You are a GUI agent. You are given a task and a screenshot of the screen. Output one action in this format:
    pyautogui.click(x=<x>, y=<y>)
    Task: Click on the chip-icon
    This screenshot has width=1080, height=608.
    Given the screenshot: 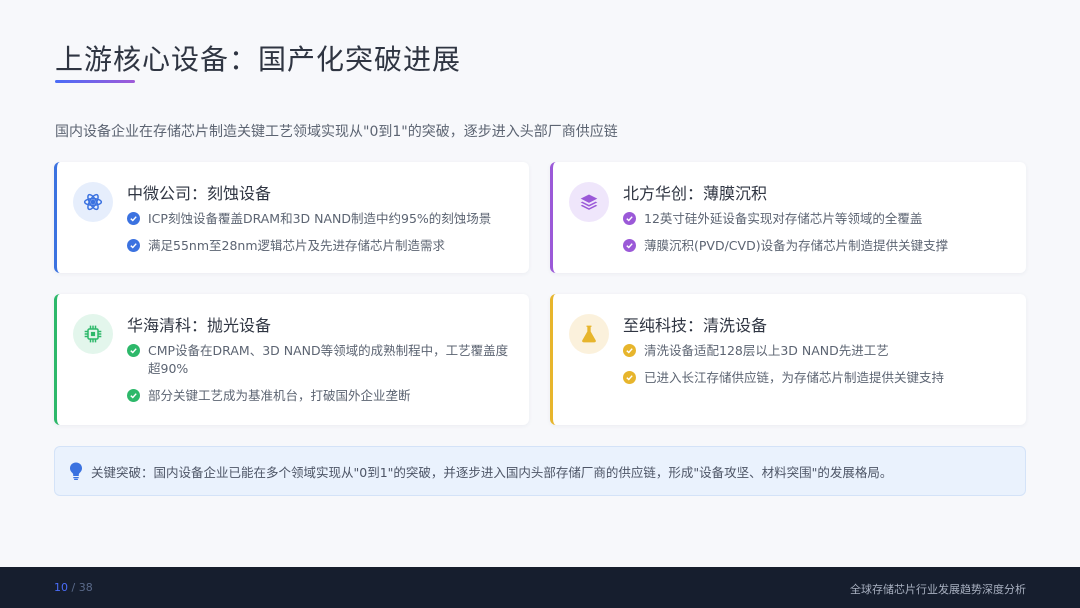 What is the action you would take?
    pyautogui.click(x=93, y=334)
    